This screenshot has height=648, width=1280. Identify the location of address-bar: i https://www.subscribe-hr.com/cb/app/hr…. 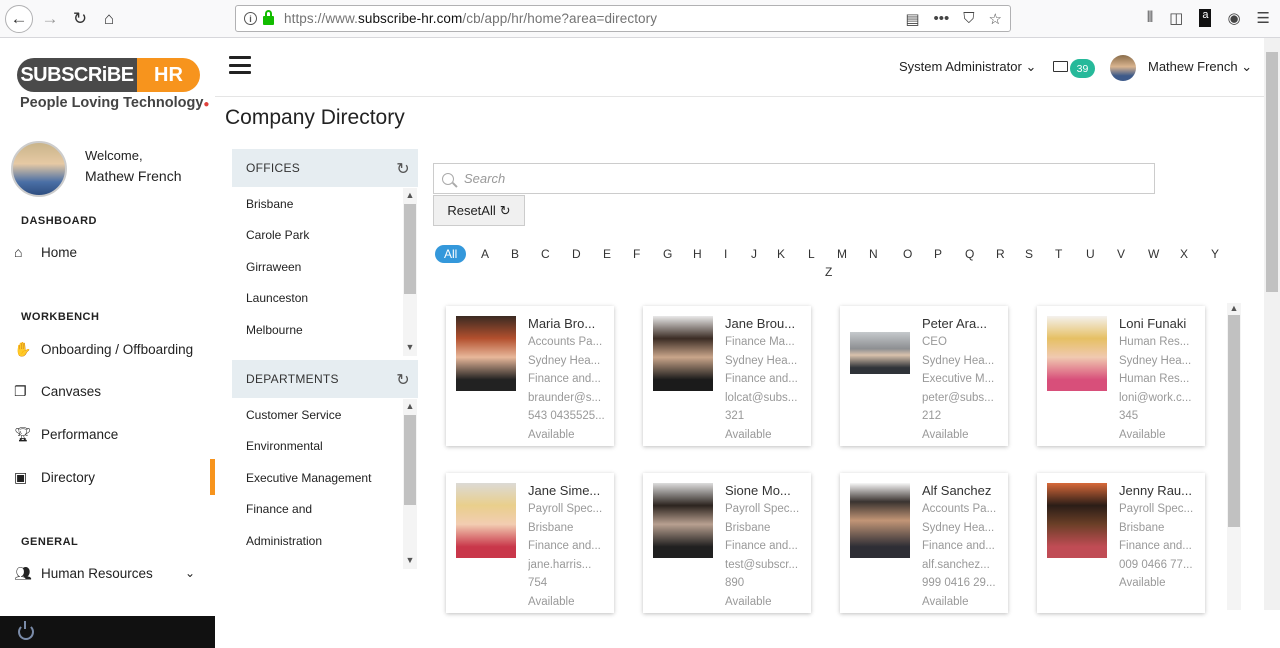
(623, 18).